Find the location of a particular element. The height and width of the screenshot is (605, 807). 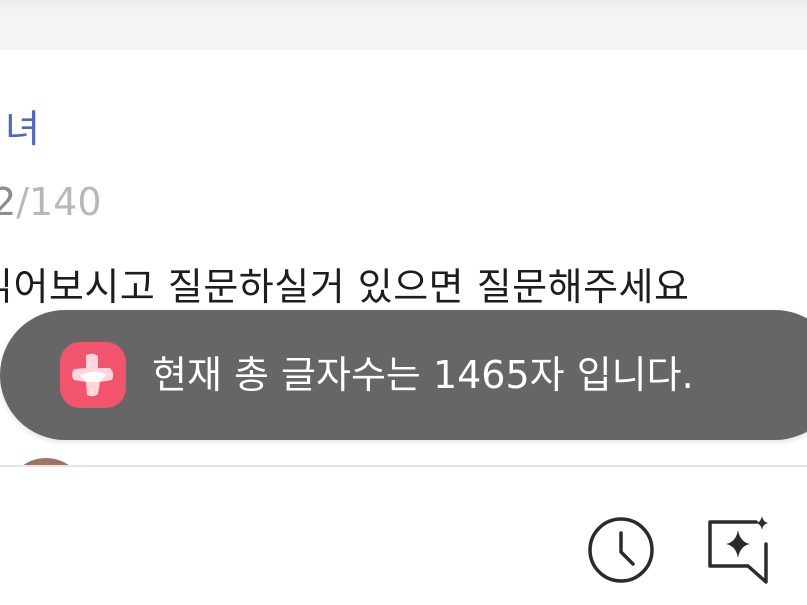

character-count-max: 140 is located at coordinates (65, 202).